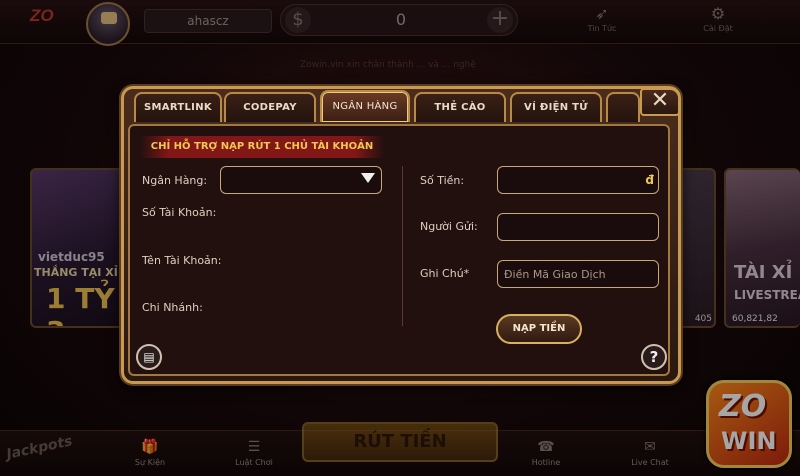  What do you see at coordinates (578, 227) in the screenshot?
I see `sender-field` at bounding box center [578, 227].